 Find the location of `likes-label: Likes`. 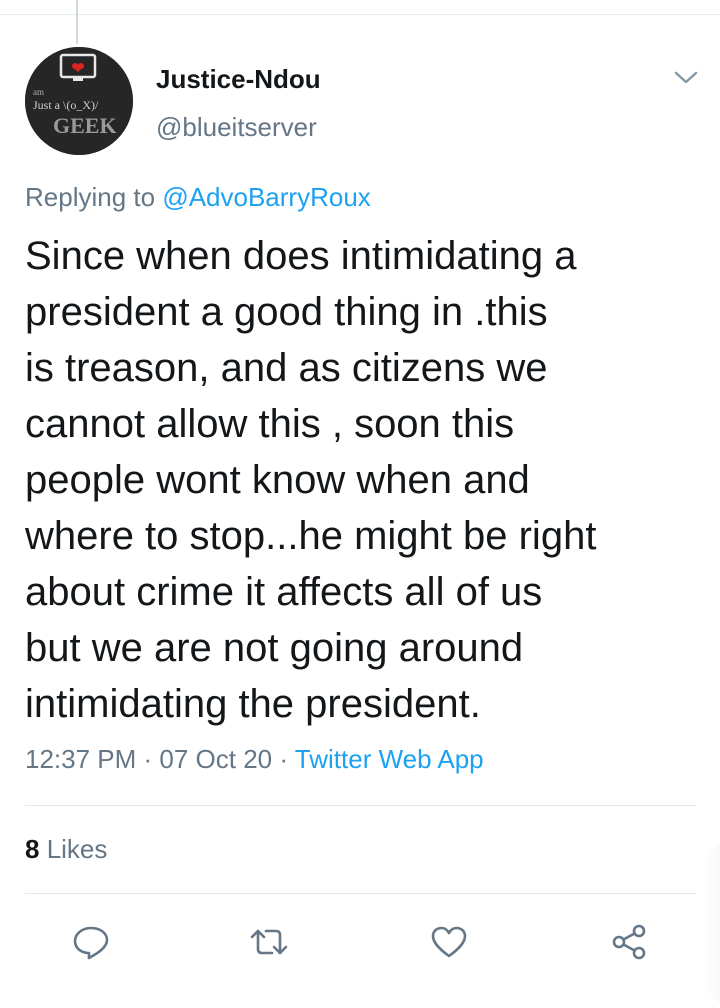

likes-label: Likes is located at coordinates (73, 849).